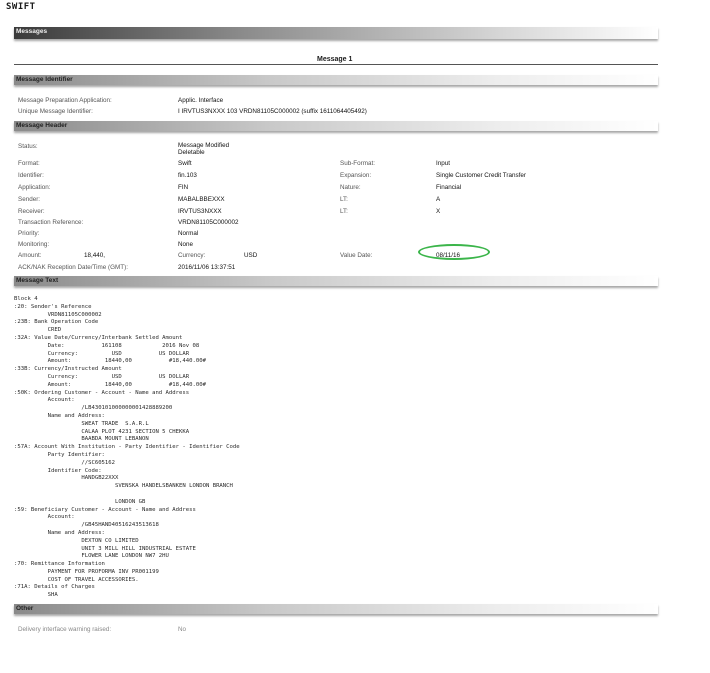 This screenshot has width=710, height=673. What do you see at coordinates (65, 100) in the screenshot?
I see `prep-app-label: Message Preparation Application:` at bounding box center [65, 100].